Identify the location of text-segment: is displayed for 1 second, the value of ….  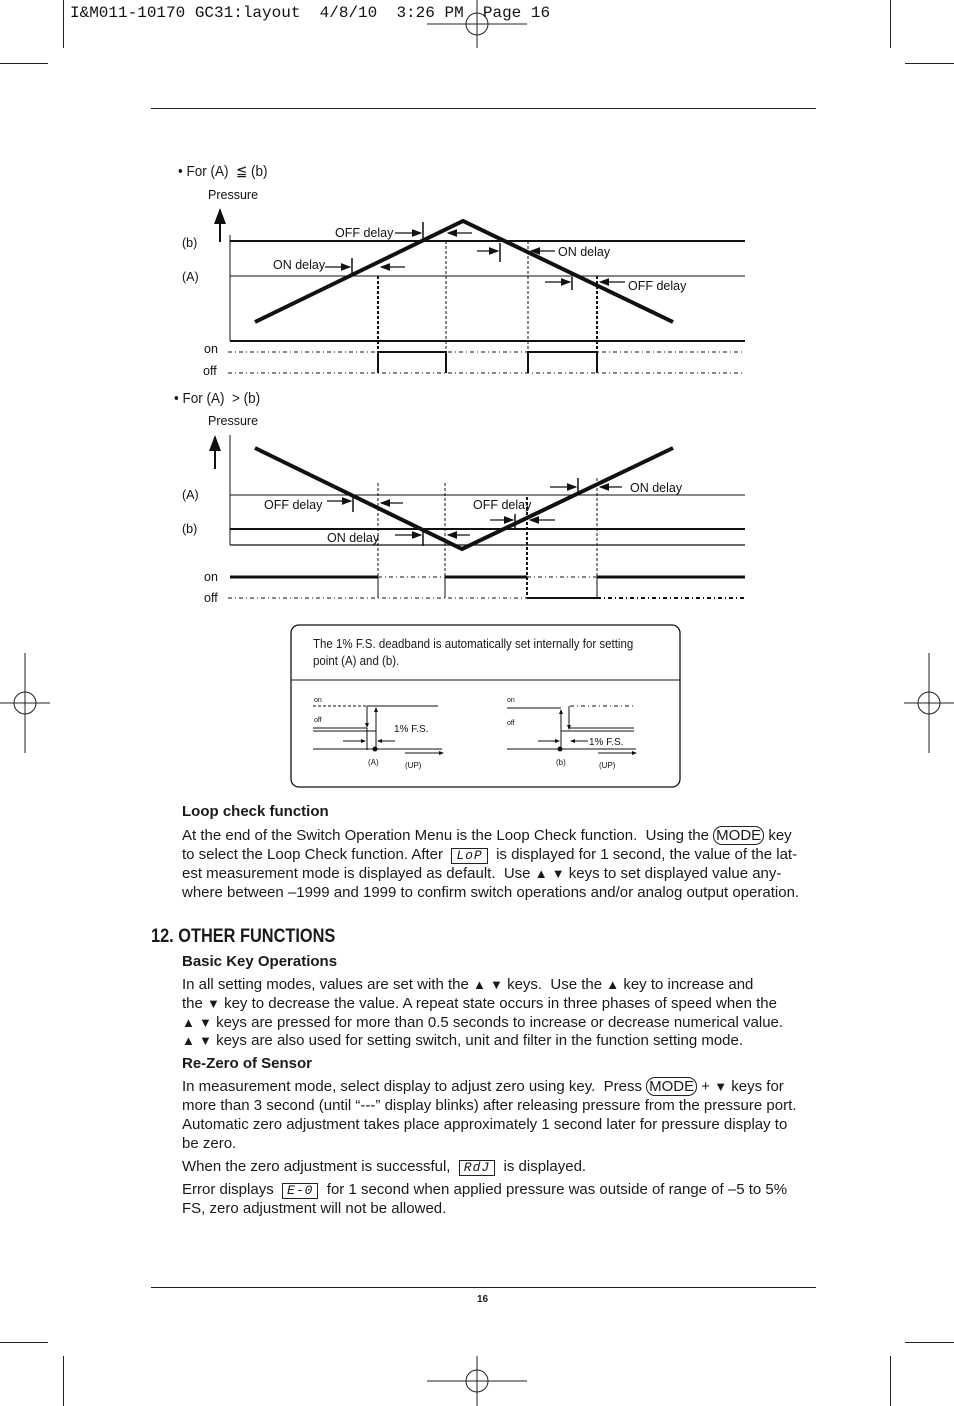
(642, 854).